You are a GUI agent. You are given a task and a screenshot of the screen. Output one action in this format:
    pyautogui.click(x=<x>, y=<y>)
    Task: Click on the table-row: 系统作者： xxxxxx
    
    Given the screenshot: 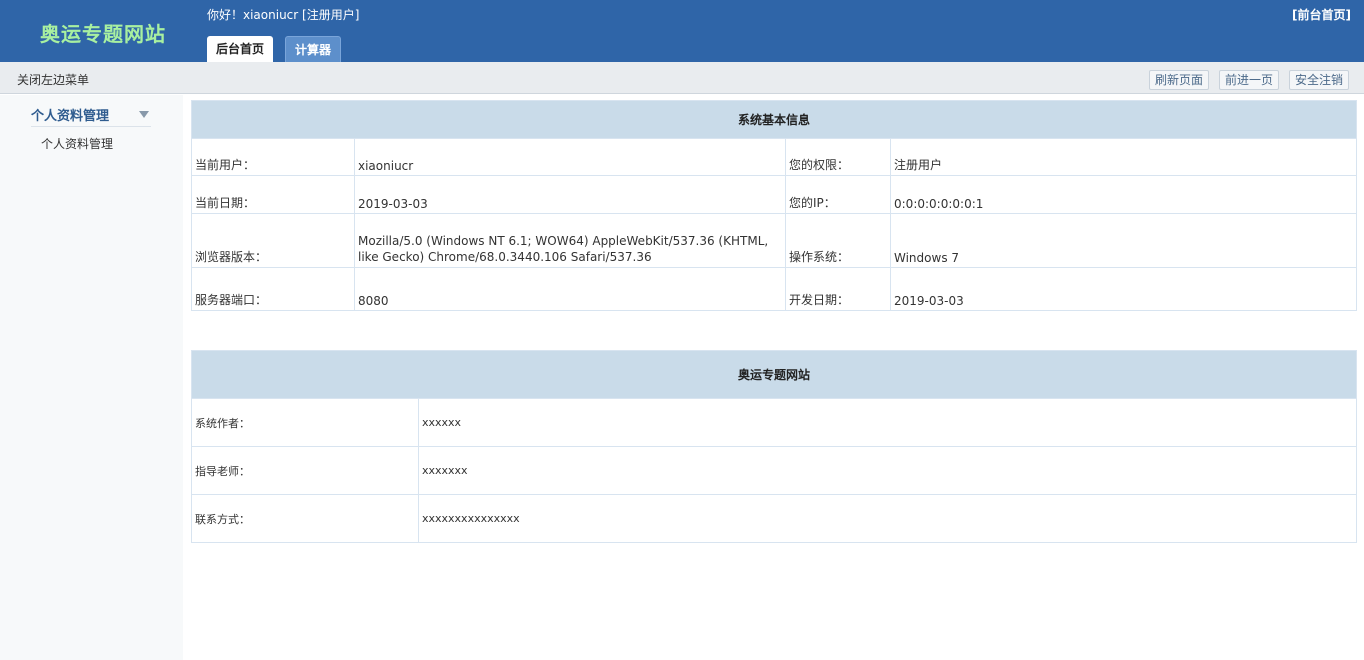 What is the action you would take?
    pyautogui.click(x=774, y=422)
    